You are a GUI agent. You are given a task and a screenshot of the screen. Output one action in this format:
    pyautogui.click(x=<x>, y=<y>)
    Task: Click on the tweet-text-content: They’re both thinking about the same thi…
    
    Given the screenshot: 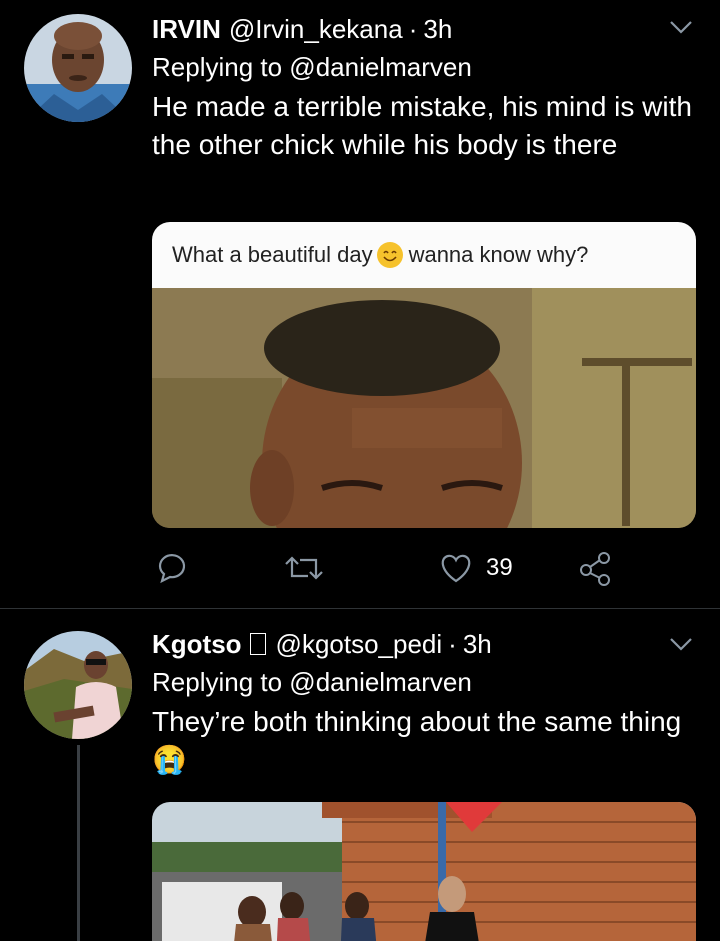 What is the action you would take?
    pyautogui.click(x=417, y=721)
    